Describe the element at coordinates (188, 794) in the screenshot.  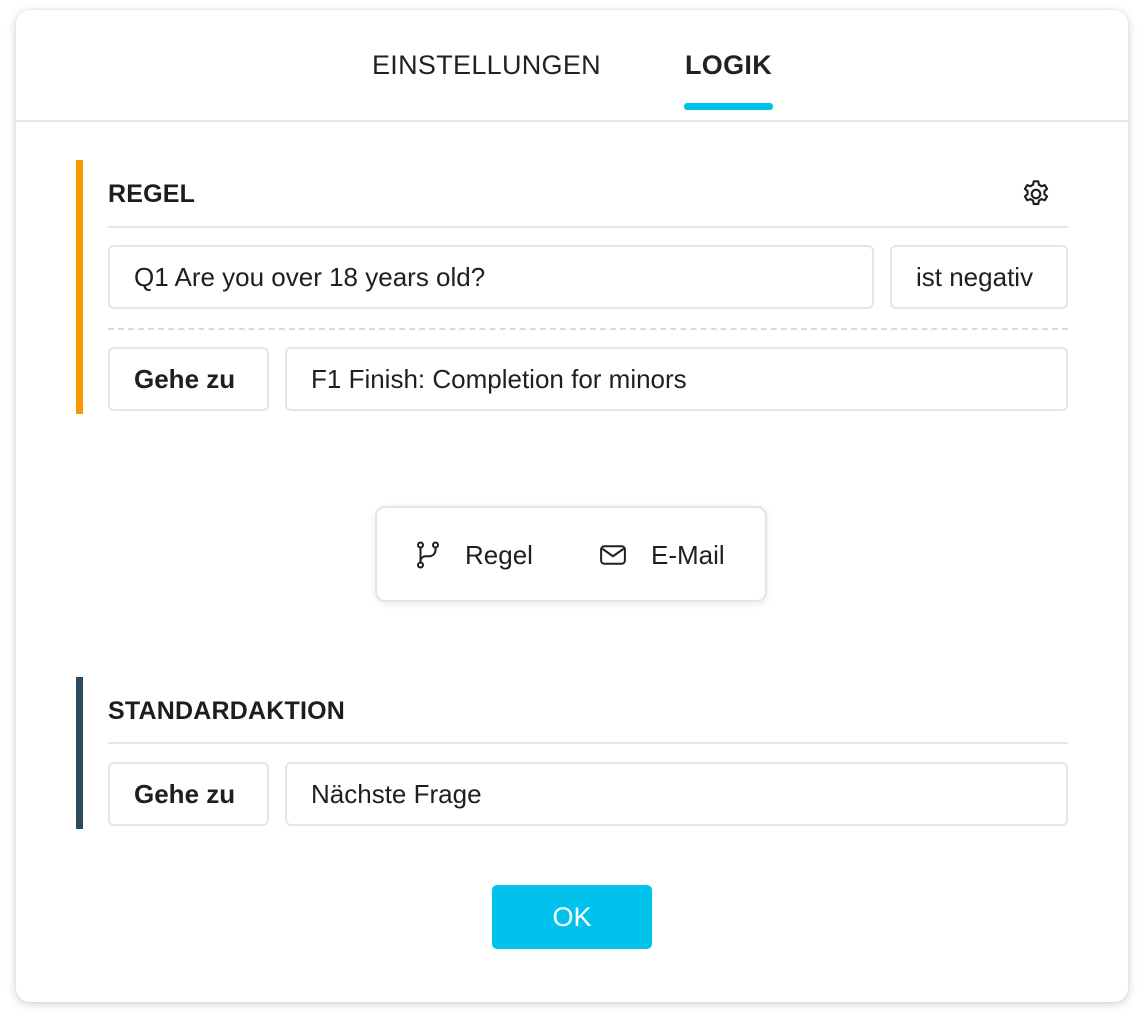
I see `default-action-type-select: Gehe zu` at that location.